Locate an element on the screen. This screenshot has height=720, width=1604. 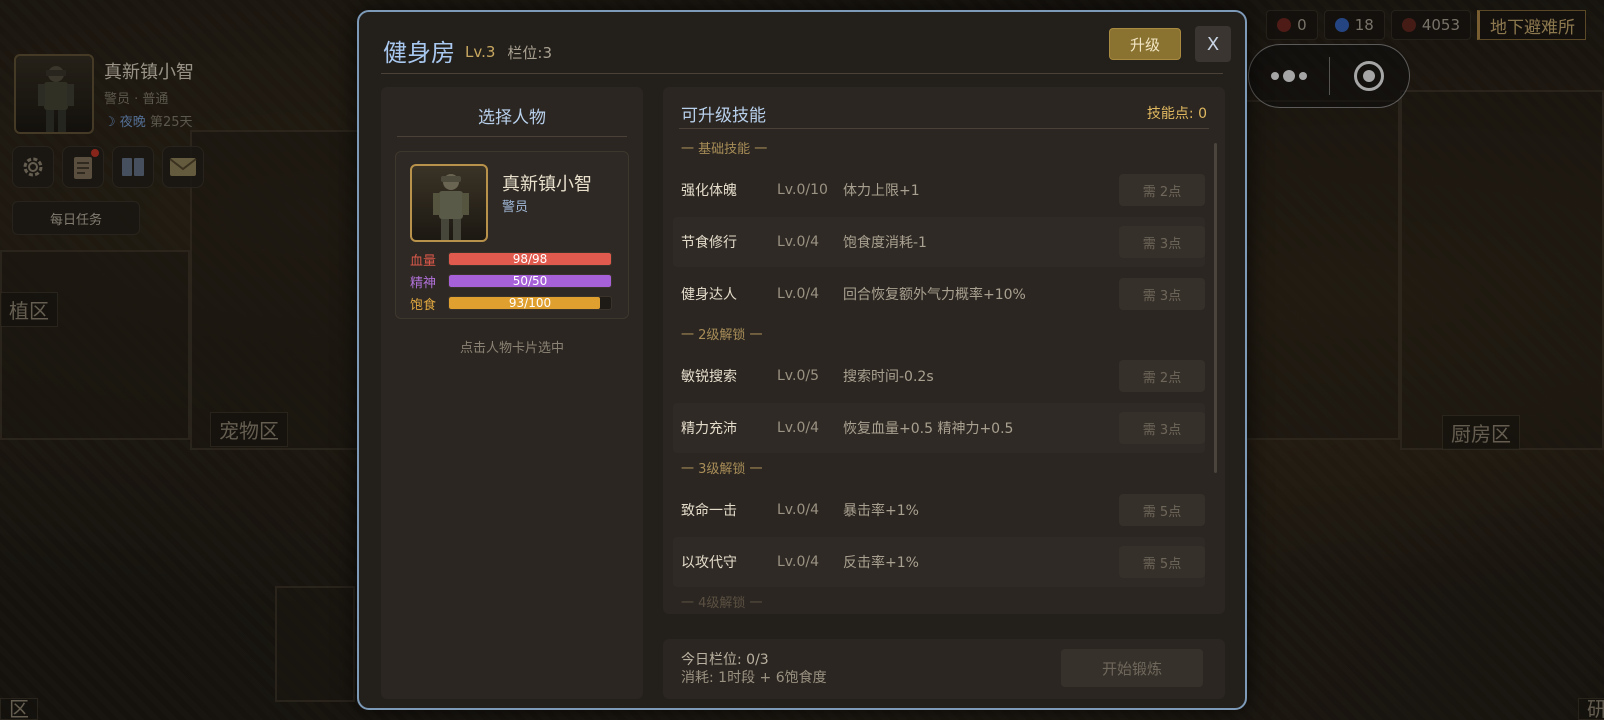
hp-value: 98/98 is located at coordinates (530, 259).